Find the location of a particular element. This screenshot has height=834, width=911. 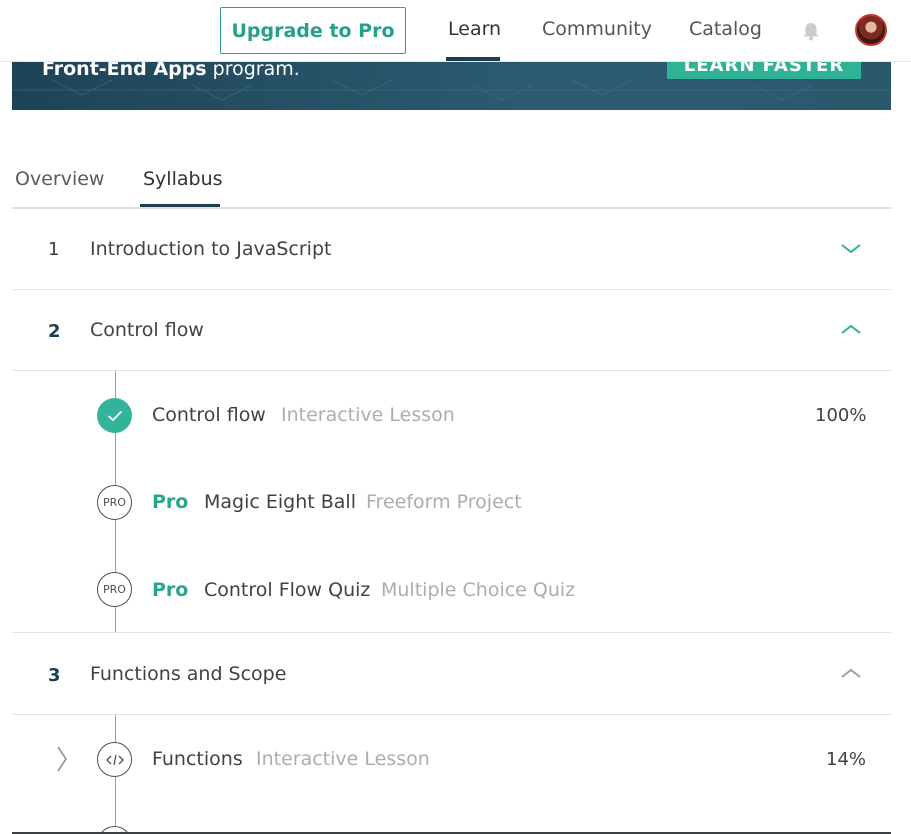

section-row-3: 3 Functions and Scope is located at coordinates (451, 674).